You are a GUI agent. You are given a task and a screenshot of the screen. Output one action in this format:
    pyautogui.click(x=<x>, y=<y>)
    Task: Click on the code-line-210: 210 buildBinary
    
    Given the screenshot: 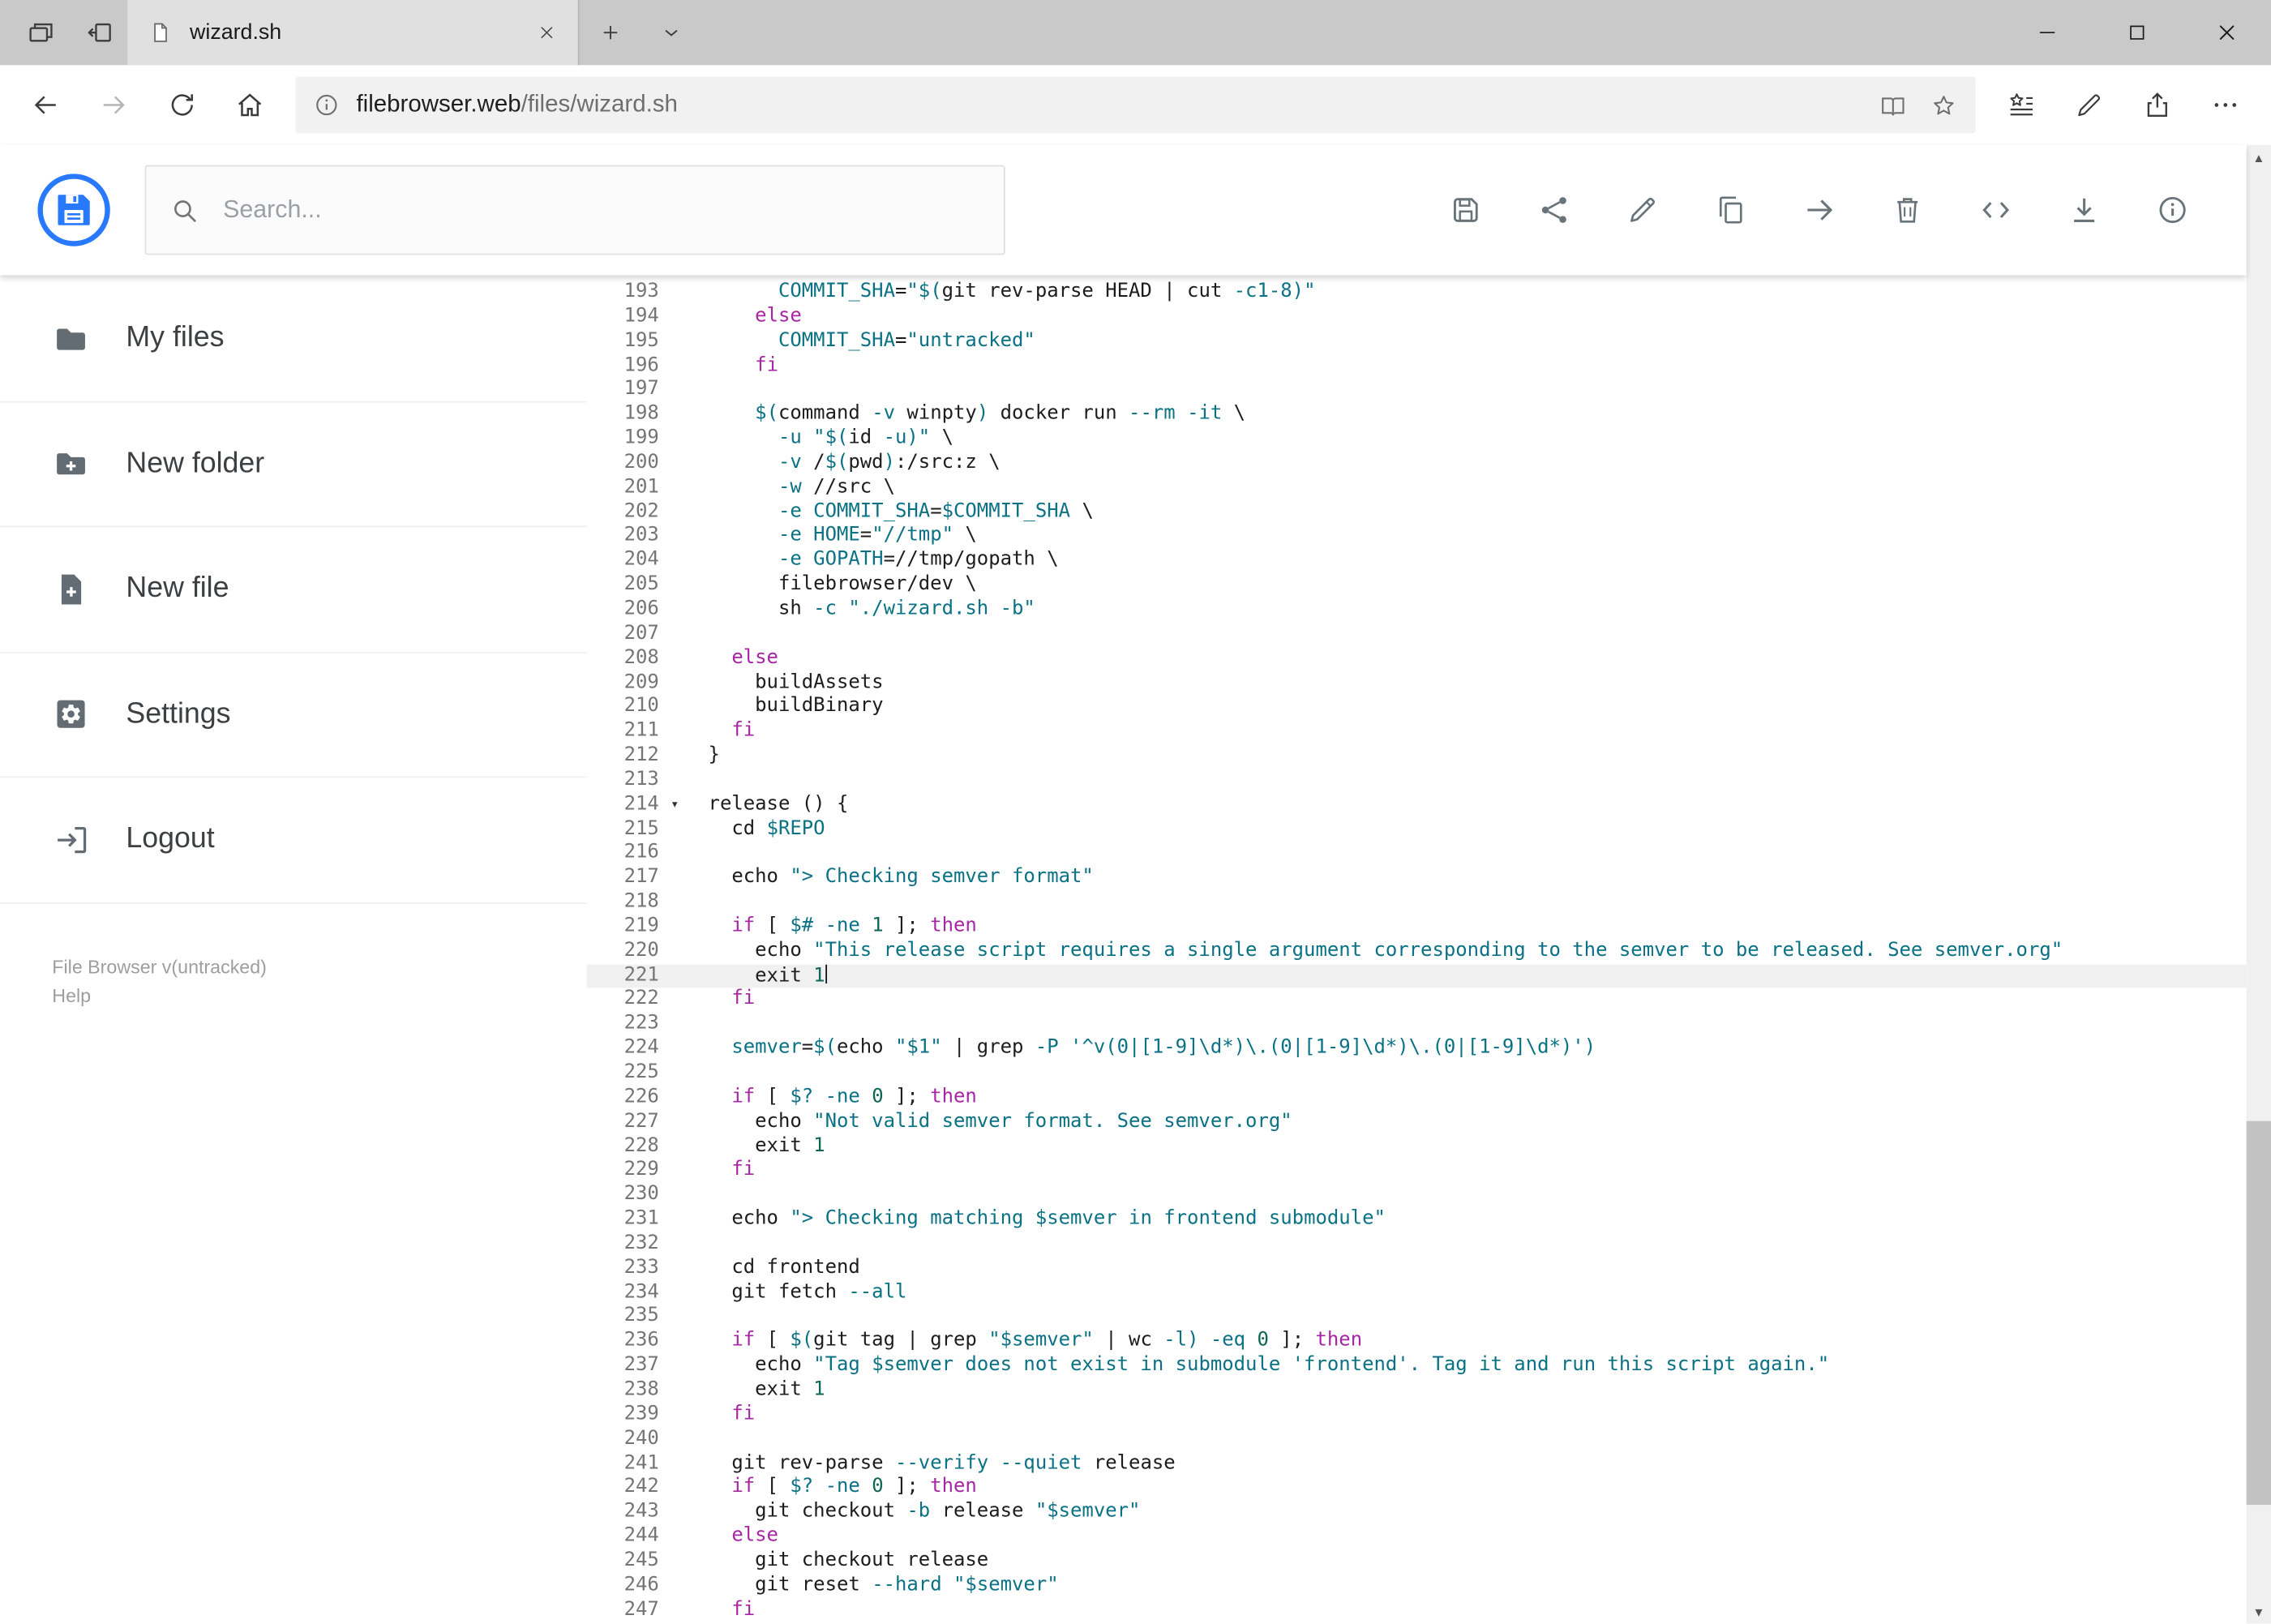 What is the action you would take?
    pyautogui.click(x=1416, y=708)
    